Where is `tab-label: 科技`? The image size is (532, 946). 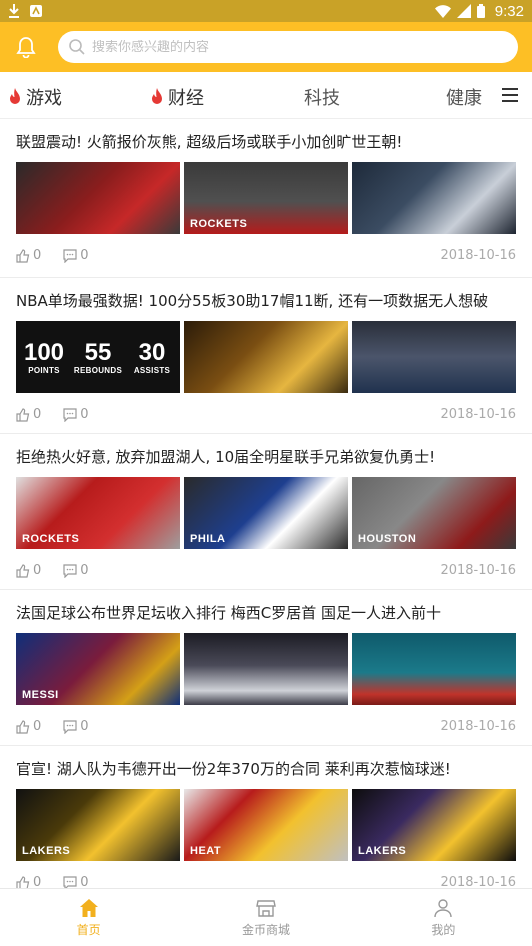
tab-label: 科技 is located at coordinates (322, 98).